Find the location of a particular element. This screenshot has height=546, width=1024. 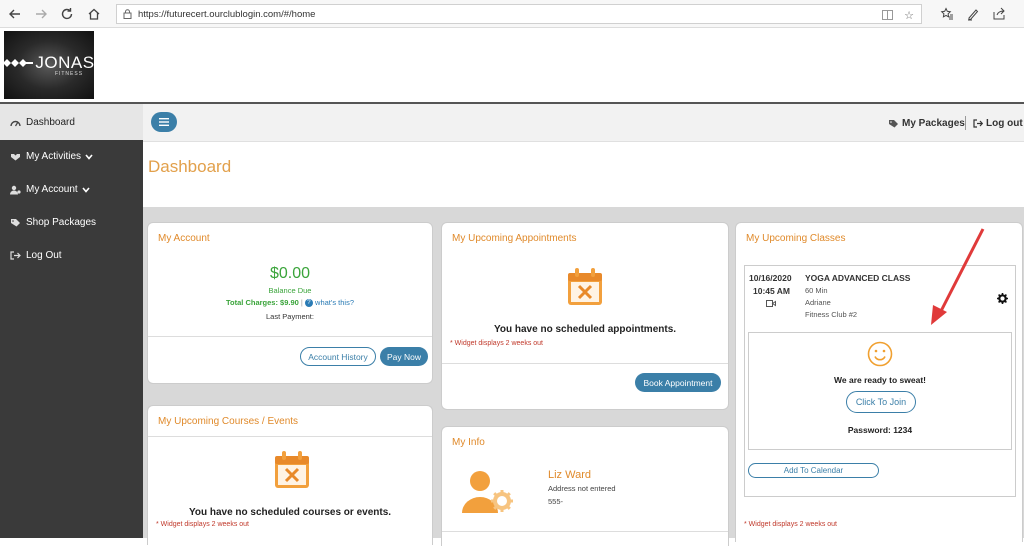

activities-icon is located at coordinates (16, 156).